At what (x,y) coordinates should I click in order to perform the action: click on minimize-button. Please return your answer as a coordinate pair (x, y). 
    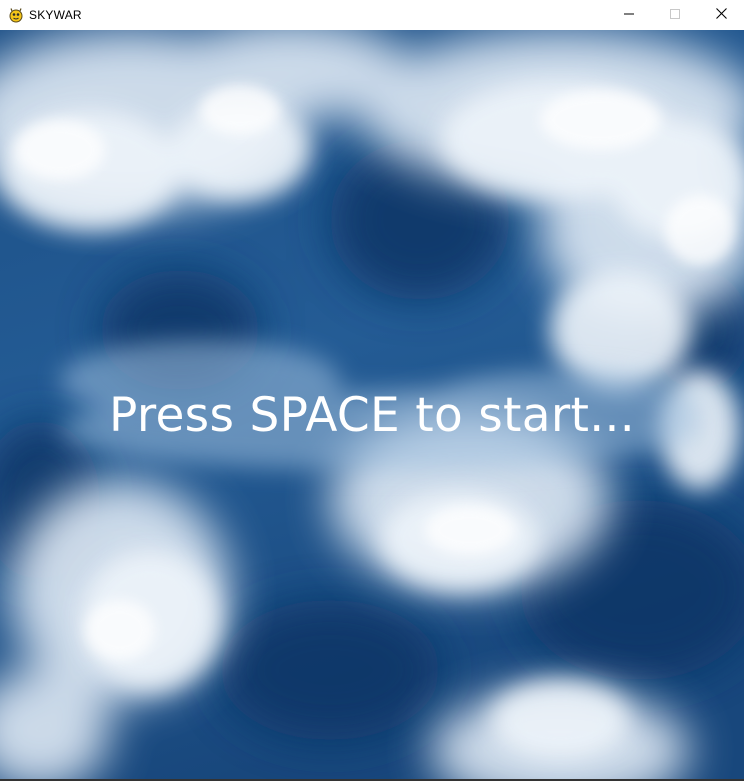
    Looking at the image, I should click on (629, 15).